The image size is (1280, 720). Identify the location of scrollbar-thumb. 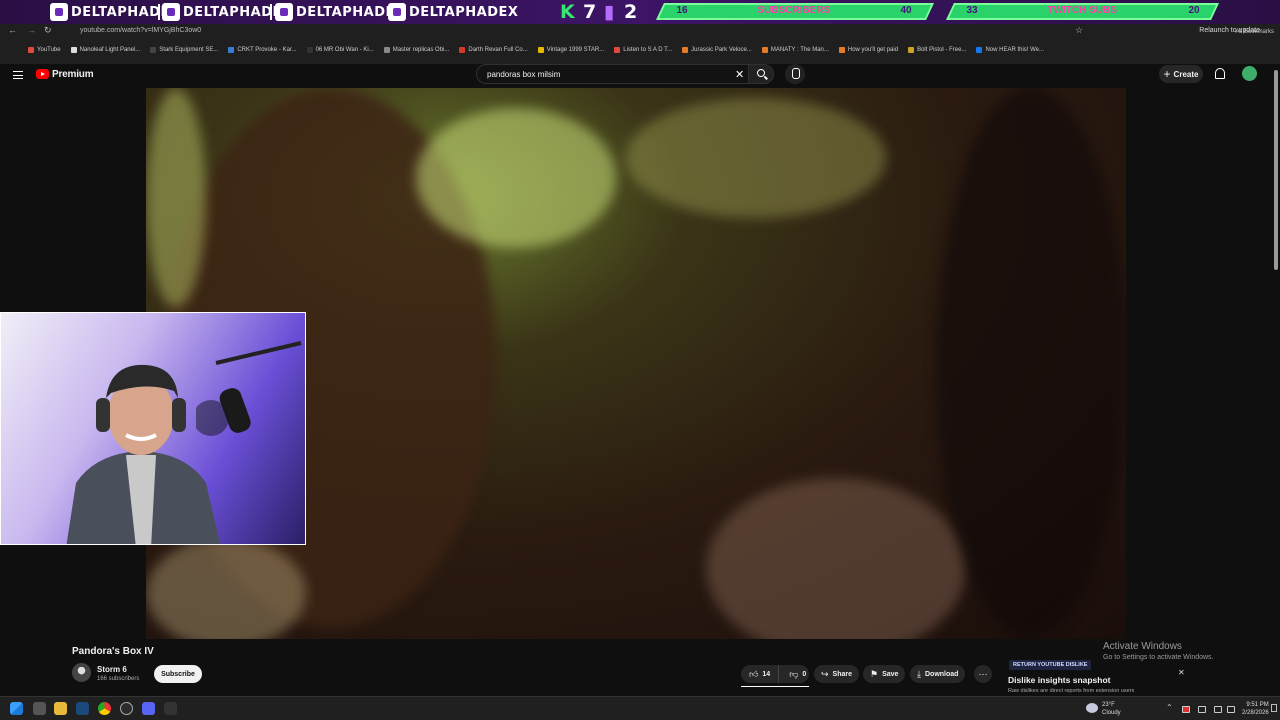
(1276, 170).